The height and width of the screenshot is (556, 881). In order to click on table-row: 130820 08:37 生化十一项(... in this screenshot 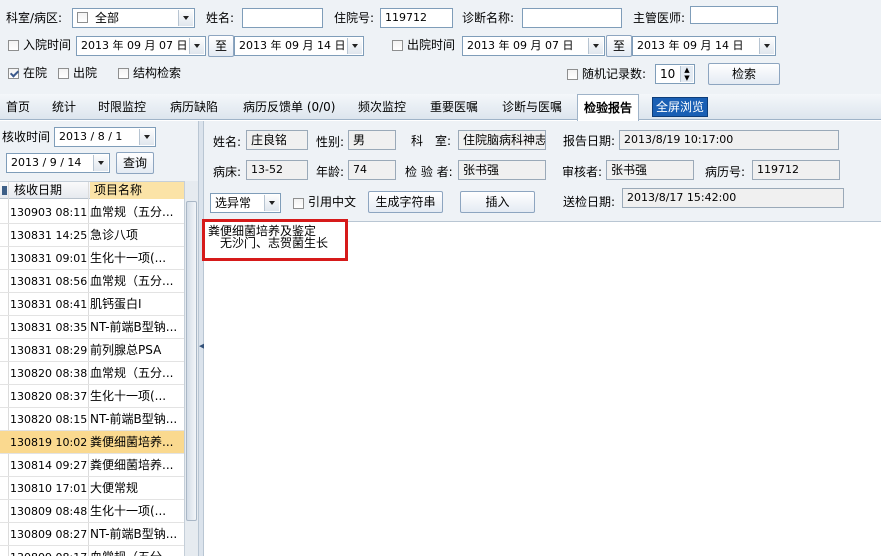, I will do `click(92, 396)`.